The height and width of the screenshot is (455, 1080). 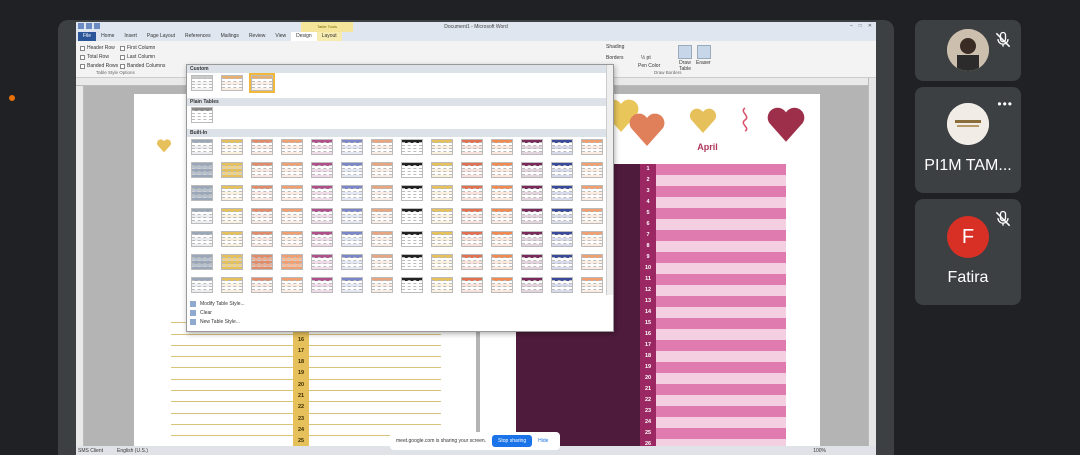 What do you see at coordinates (97, 48) in the screenshot?
I see `header-row-option: Header Row` at bounding box center [97, 48].